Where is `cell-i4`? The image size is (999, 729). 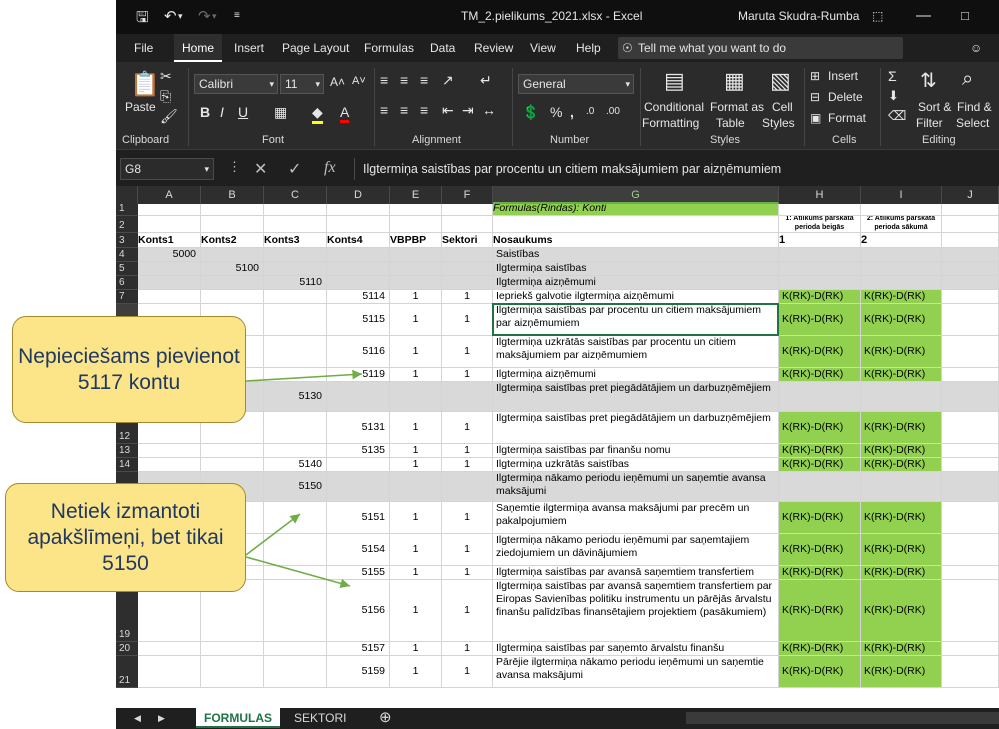
cell-i4 is located at coordinates (901, 255).